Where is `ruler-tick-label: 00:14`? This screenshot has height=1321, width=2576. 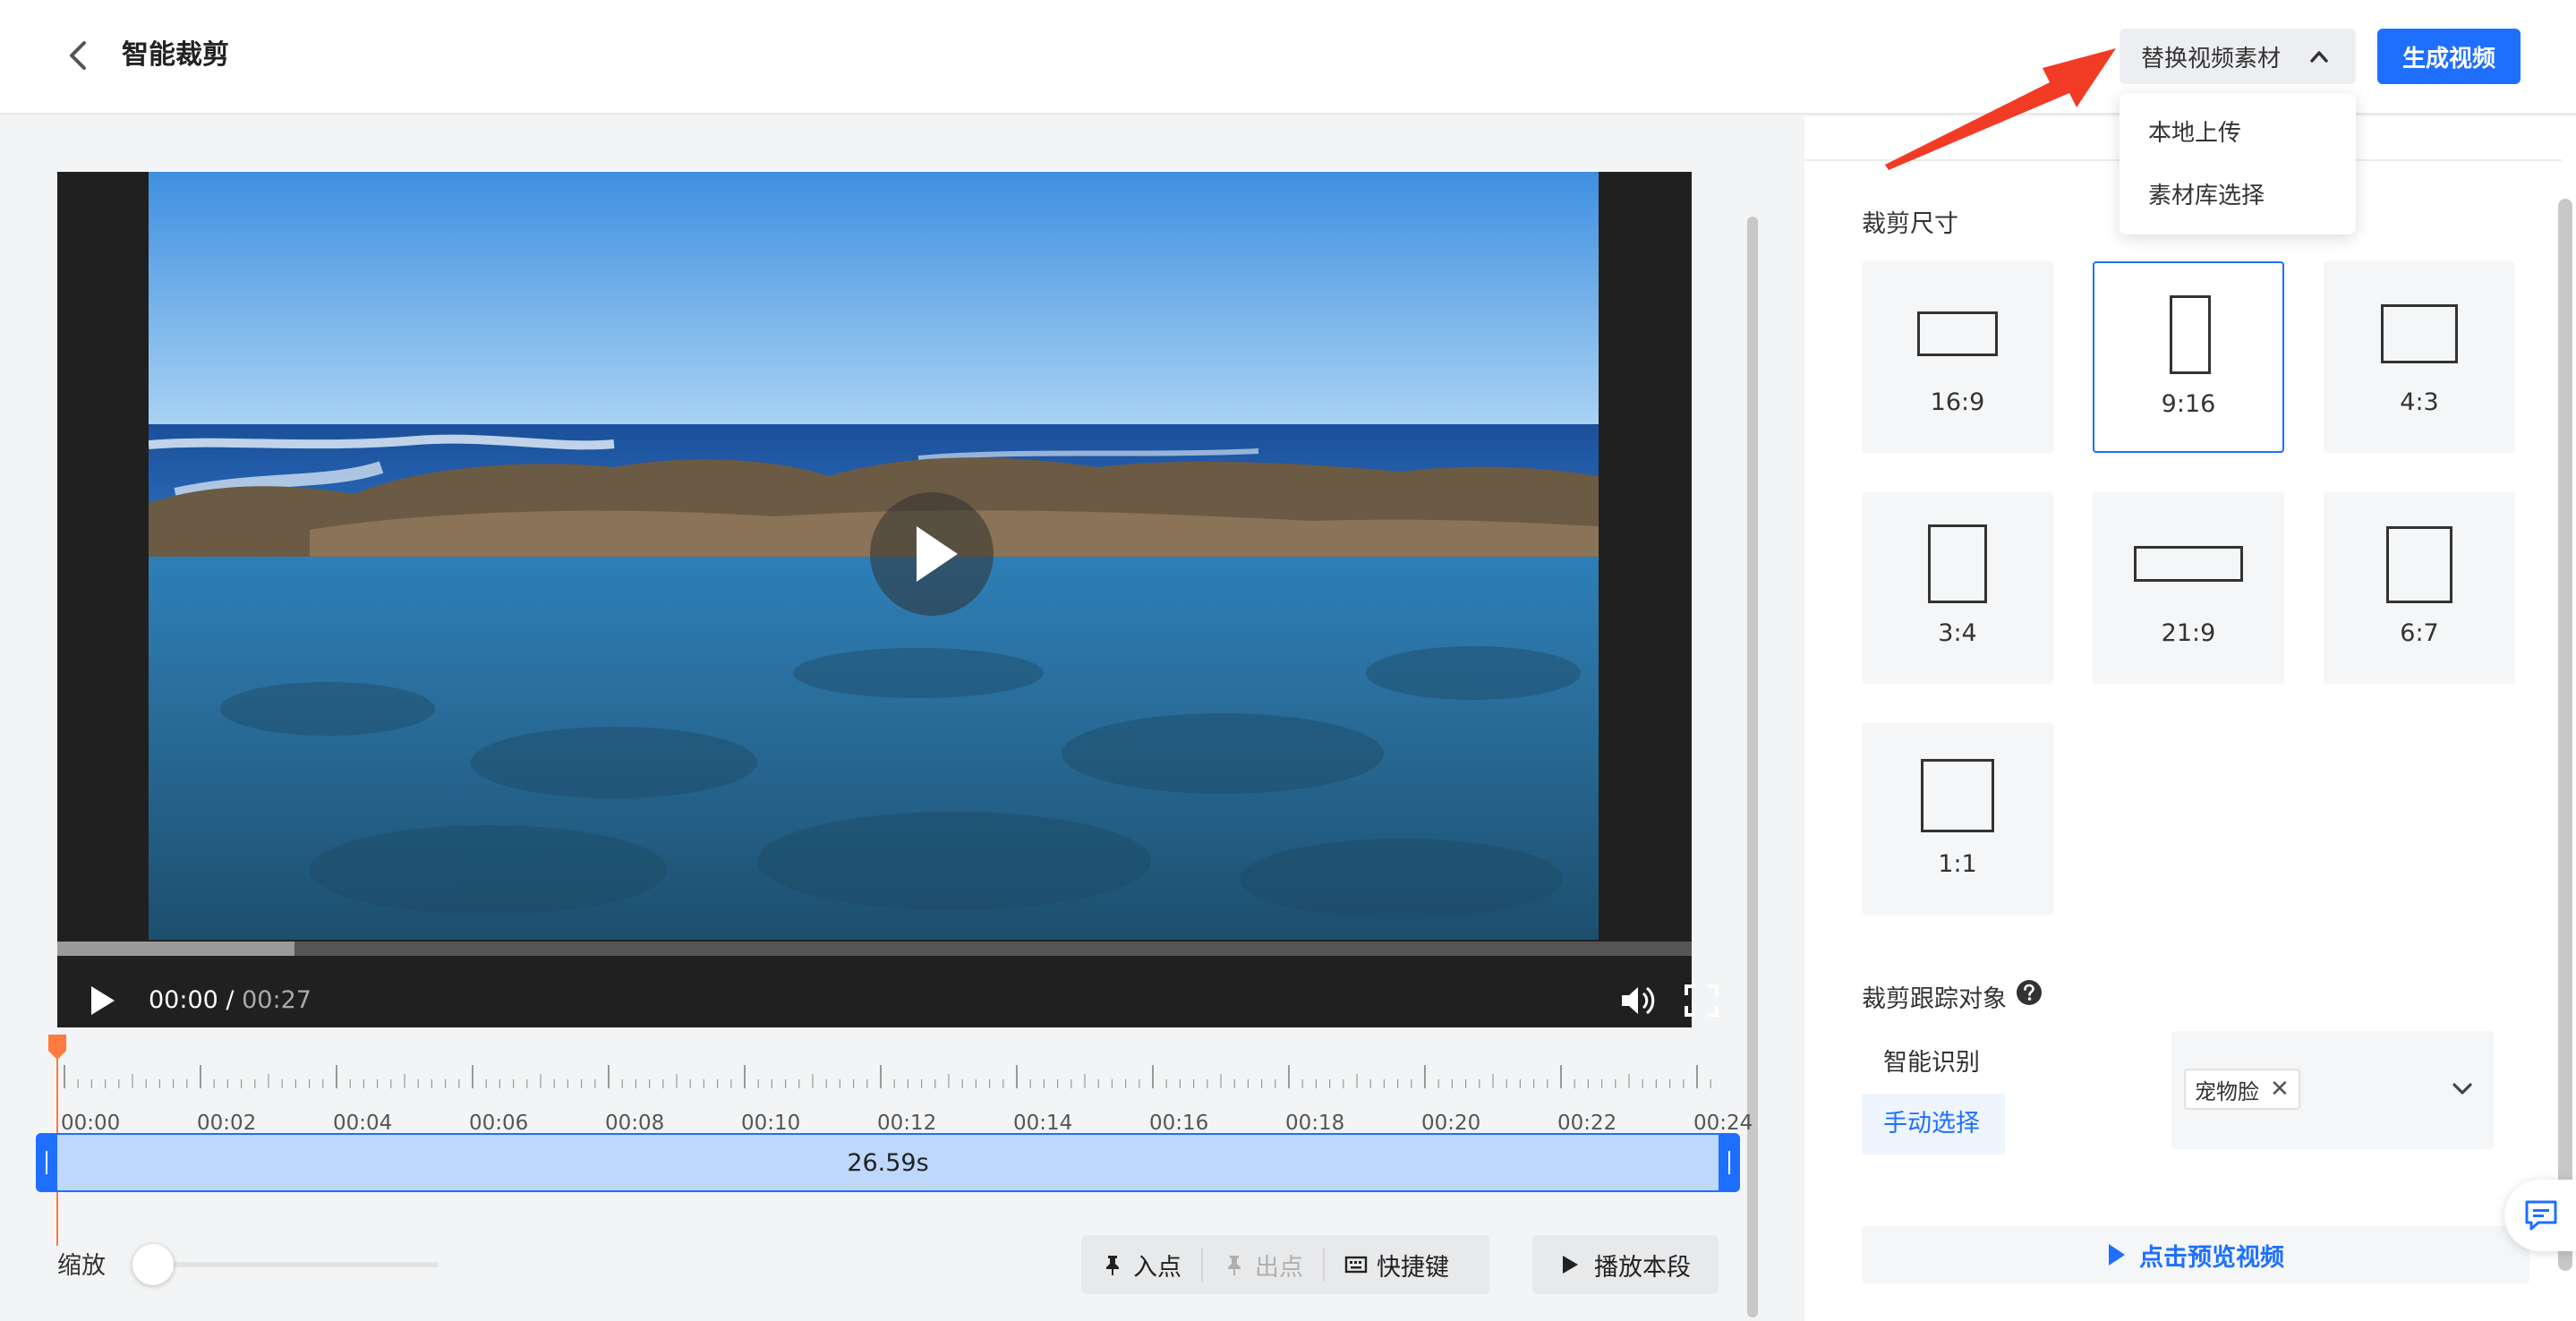
ruler-tick-label: 00:14 is located at coordinates (1043, 1123).